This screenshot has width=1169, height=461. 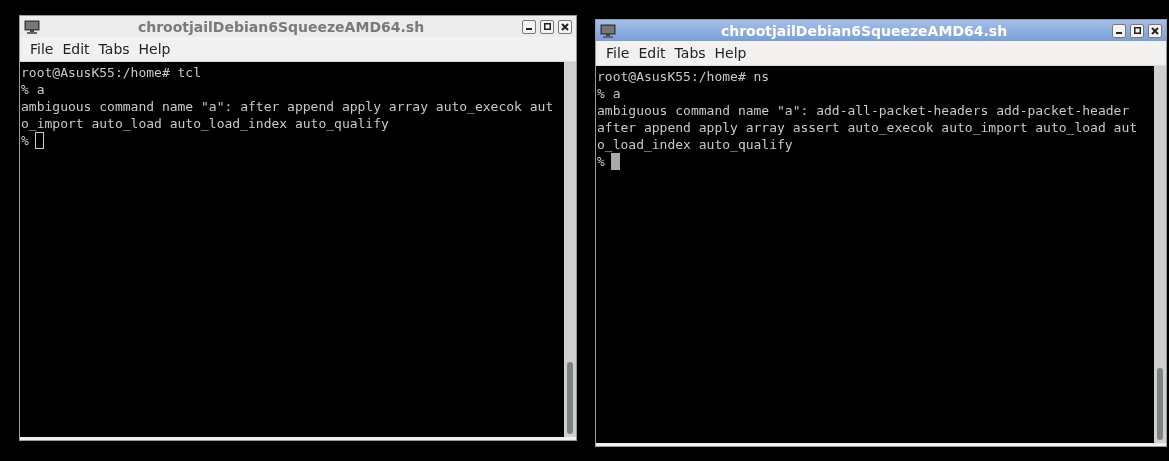 I want to click on terminal-line: ambiguous command name "a": add-all-packet-headers add-packet-header, so click(x=863, y=110).